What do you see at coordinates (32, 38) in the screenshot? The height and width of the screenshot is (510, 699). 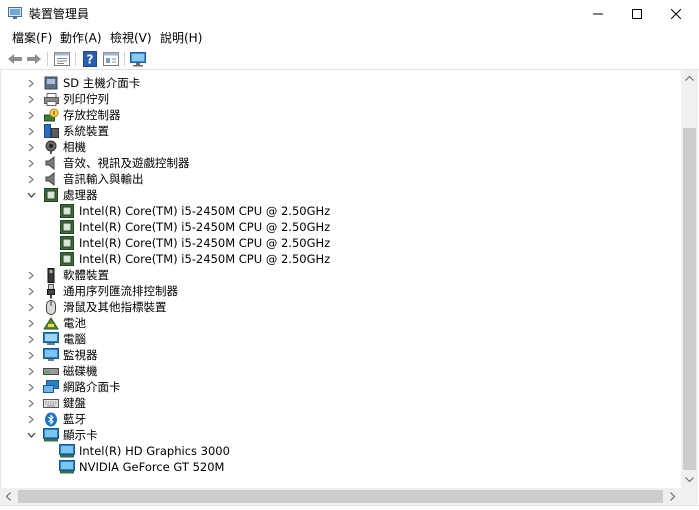 I see `menu-file: 檔案(F)` at bounding box center [32, 38].